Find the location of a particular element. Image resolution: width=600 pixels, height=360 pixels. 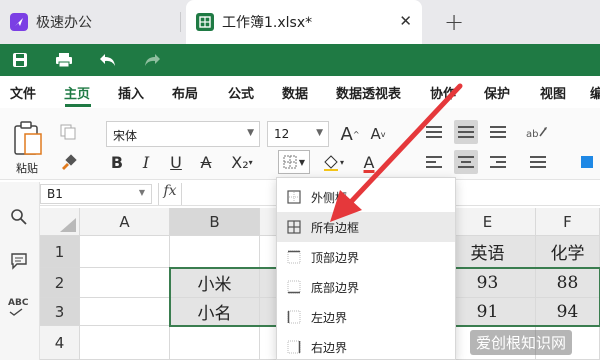

menu-file: 文件 is located at coordinates (23, 92).